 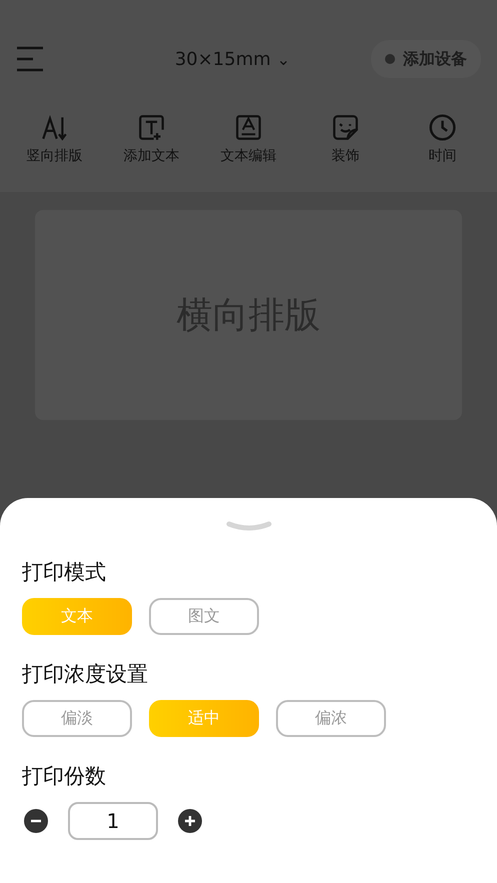 What do you see at coordinates (152, 156) in the screenshot?
I see `tool-label: 添加文本` at bounding box center [152, 156].